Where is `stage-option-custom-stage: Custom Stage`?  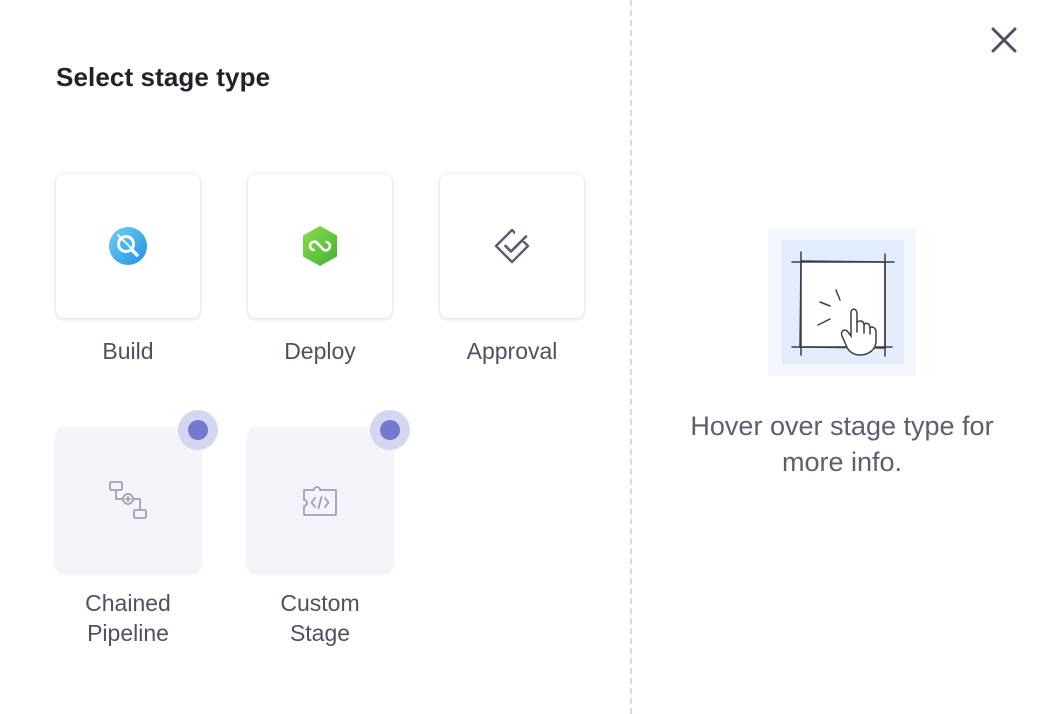
stage-option-custom-stage: Custom Stage is located at coordinates (329, 529).